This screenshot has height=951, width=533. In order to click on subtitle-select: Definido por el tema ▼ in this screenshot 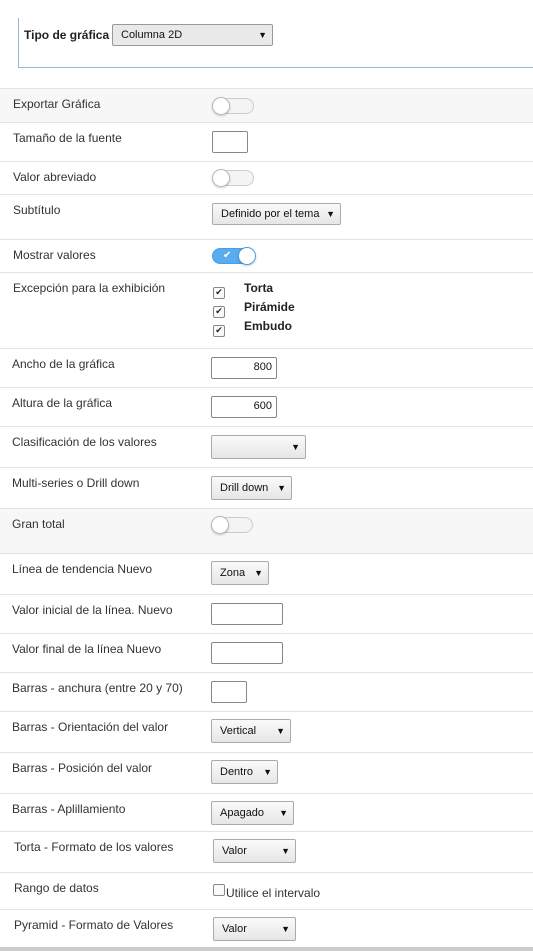, I will do `click(276, 214)`.